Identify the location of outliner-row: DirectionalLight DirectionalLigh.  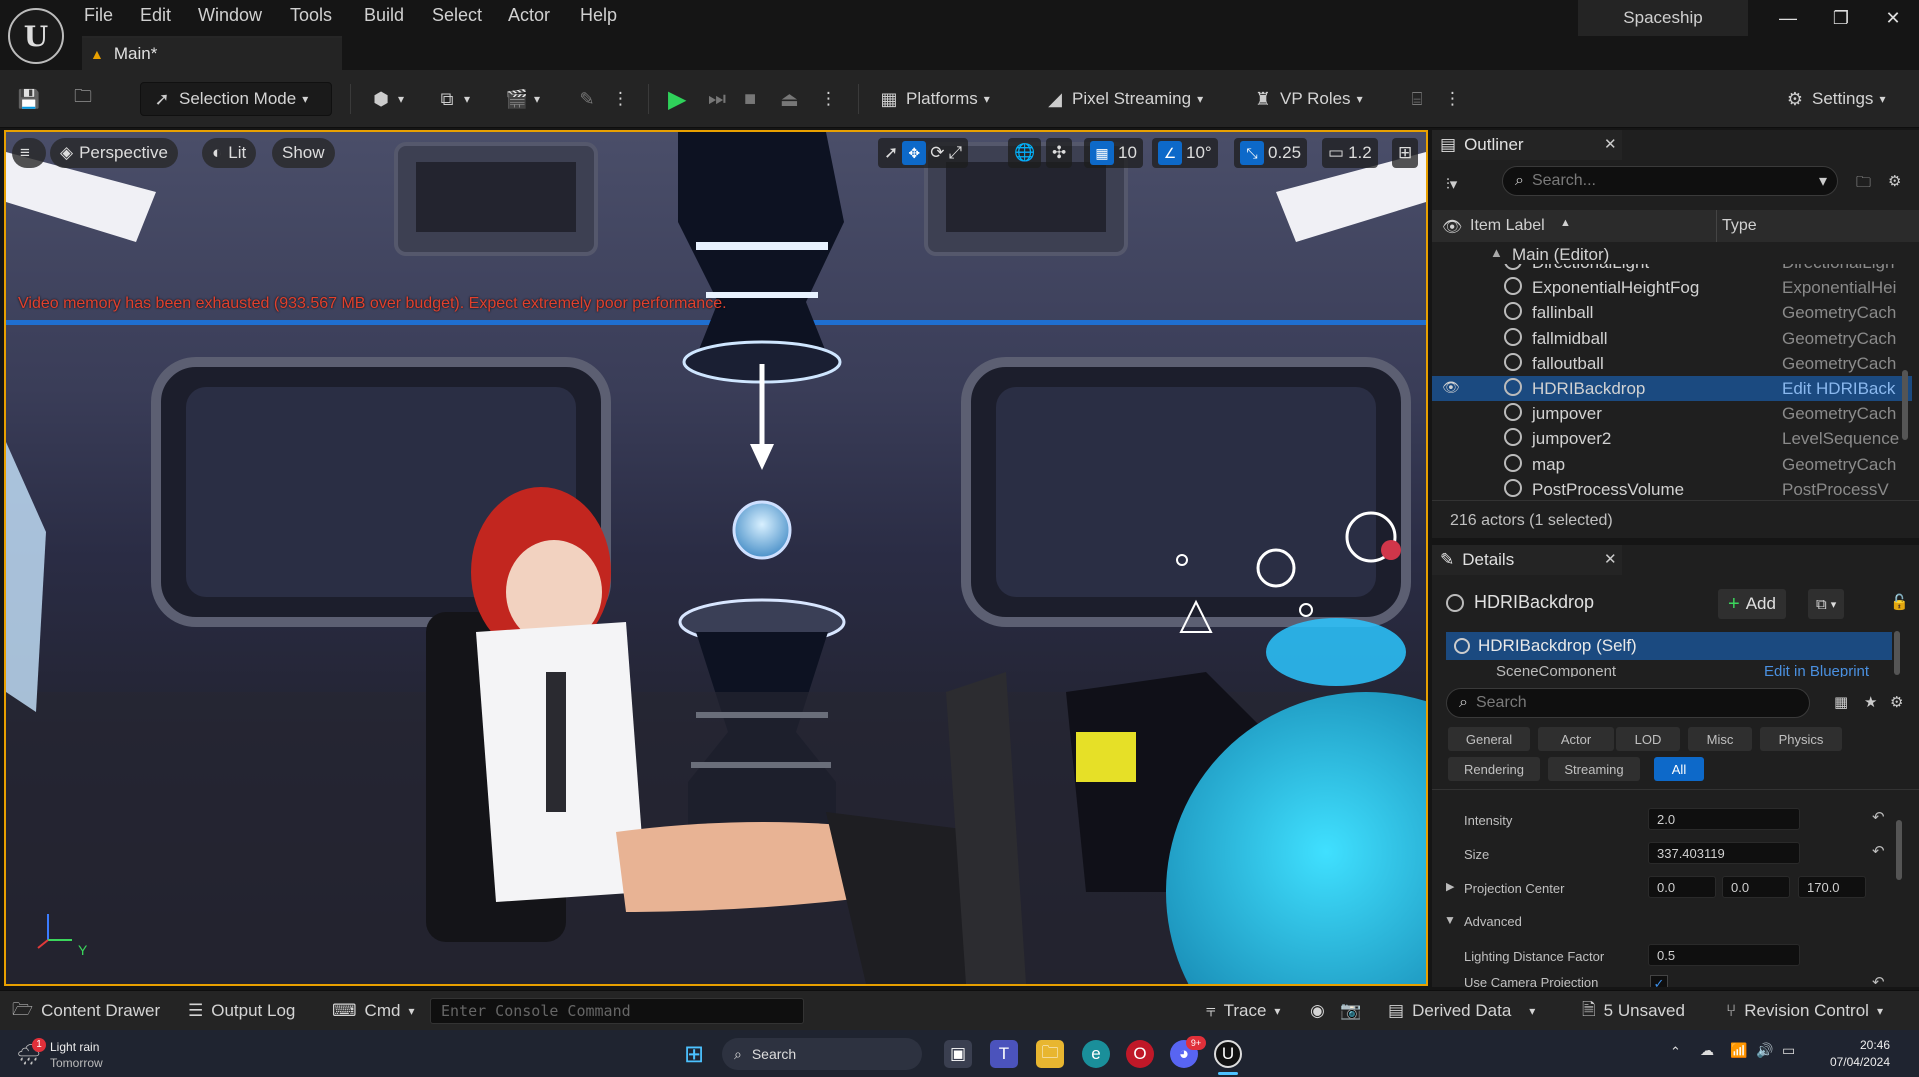
(1672, 269).